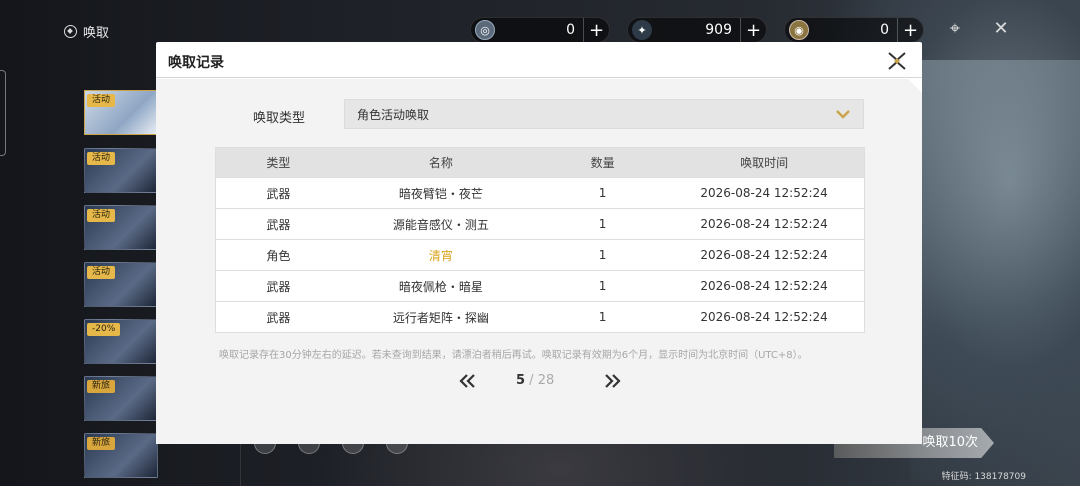  What do you see at coordinates (3, 113) in the screenshot?
I see `sidebar-edge` at bounding box center [3, 113].